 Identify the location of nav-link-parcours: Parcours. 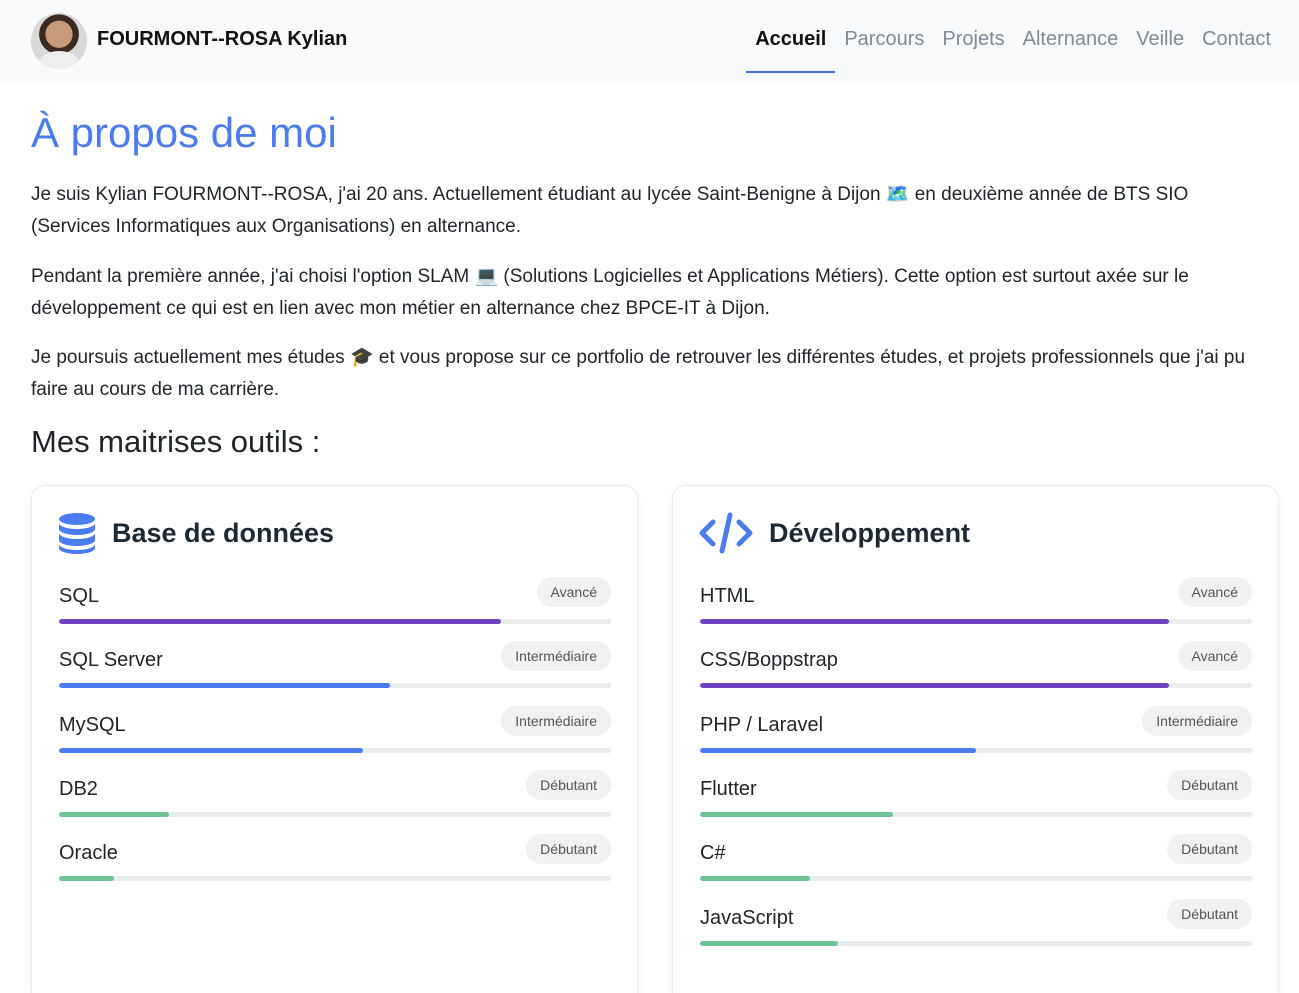
(884, 49).